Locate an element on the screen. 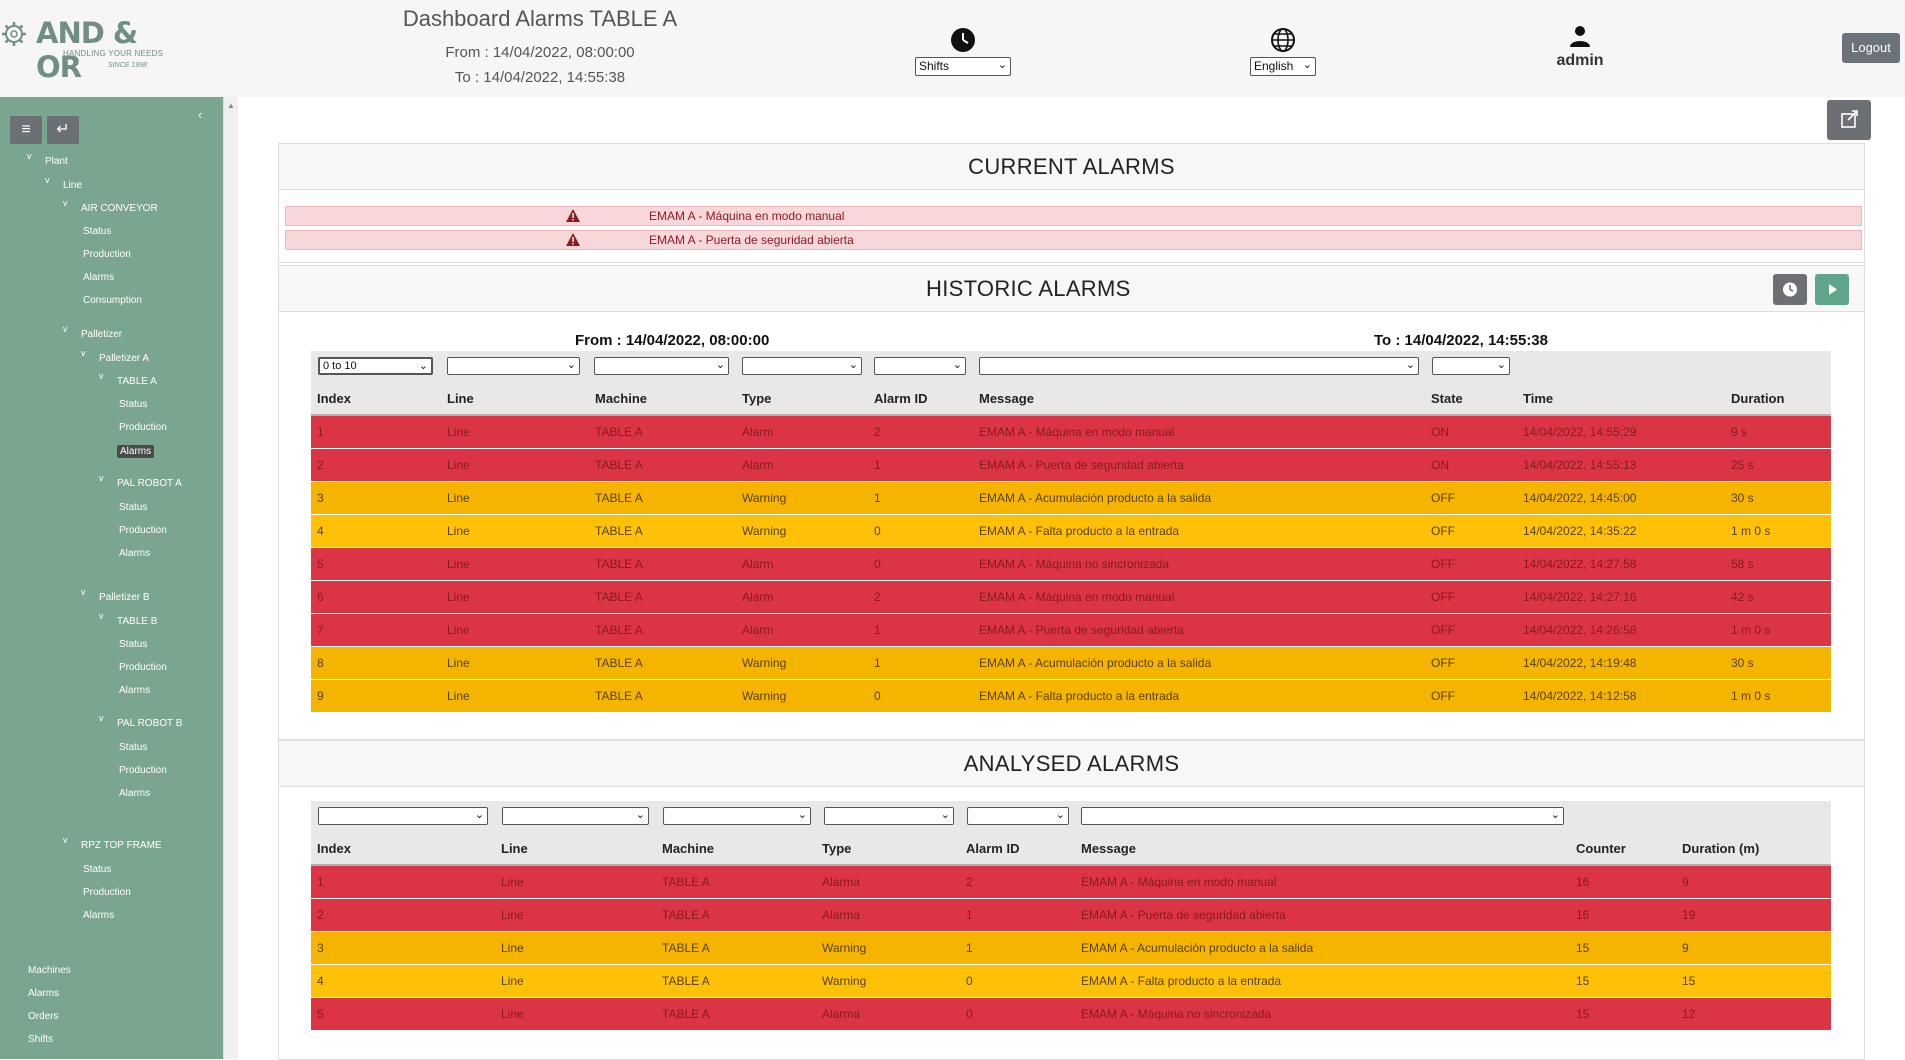 The image size is (1905, 1060). column-header: Machine is located at coordinates (736, 849).